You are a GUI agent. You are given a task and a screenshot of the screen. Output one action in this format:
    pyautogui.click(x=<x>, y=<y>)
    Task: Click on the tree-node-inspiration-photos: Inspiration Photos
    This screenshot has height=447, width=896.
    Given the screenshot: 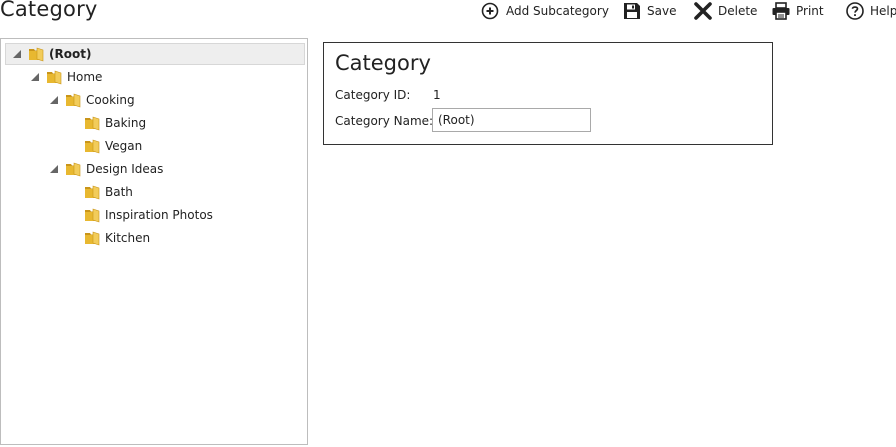 What is the action you would take?
    pyautogui.click(x=148, y=215)
    